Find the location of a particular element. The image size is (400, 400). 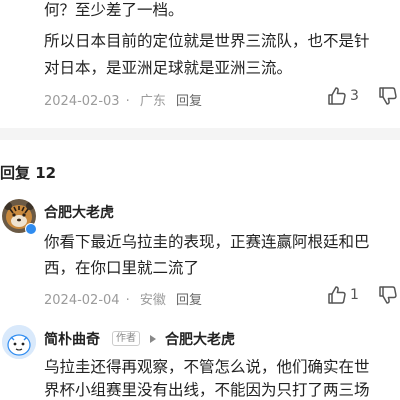

comment-location: 广东 is located at coordinates (152, 101).